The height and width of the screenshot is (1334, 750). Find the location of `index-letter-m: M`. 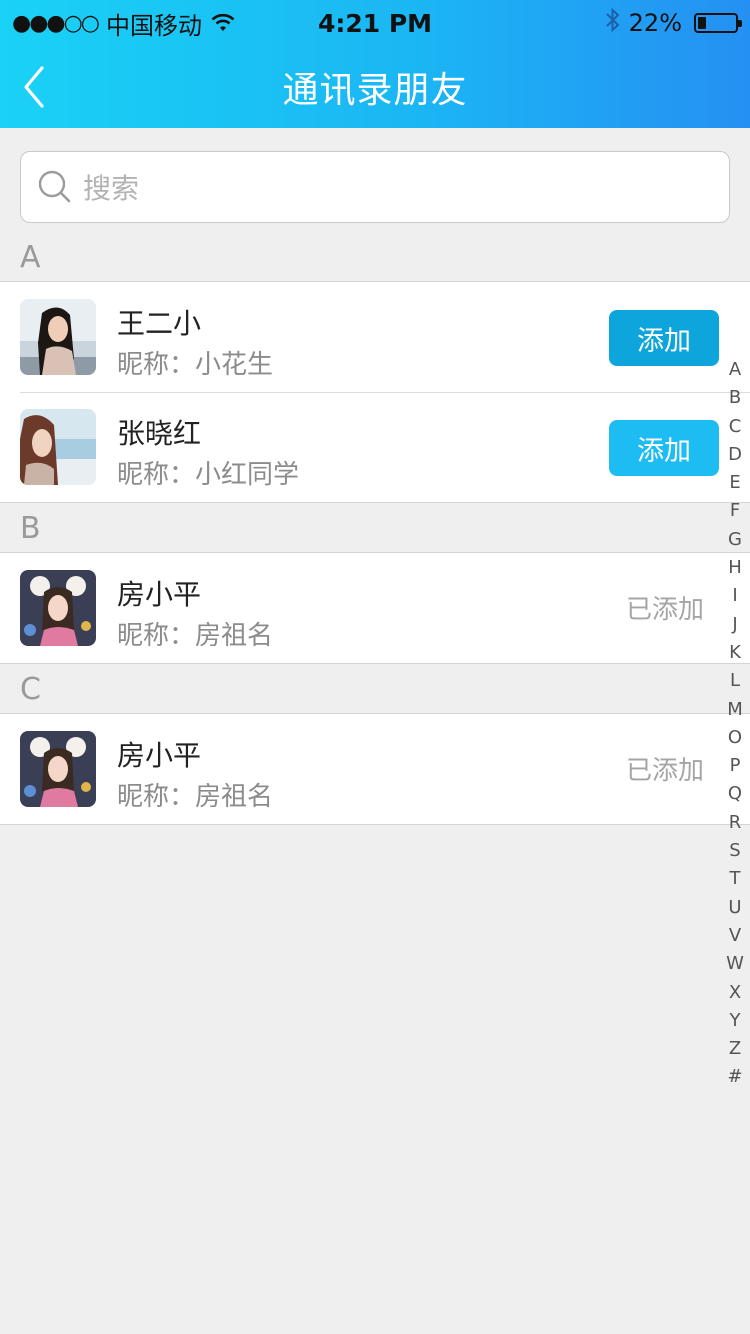

index-letter-m: M is located at coordinates (735, 710).